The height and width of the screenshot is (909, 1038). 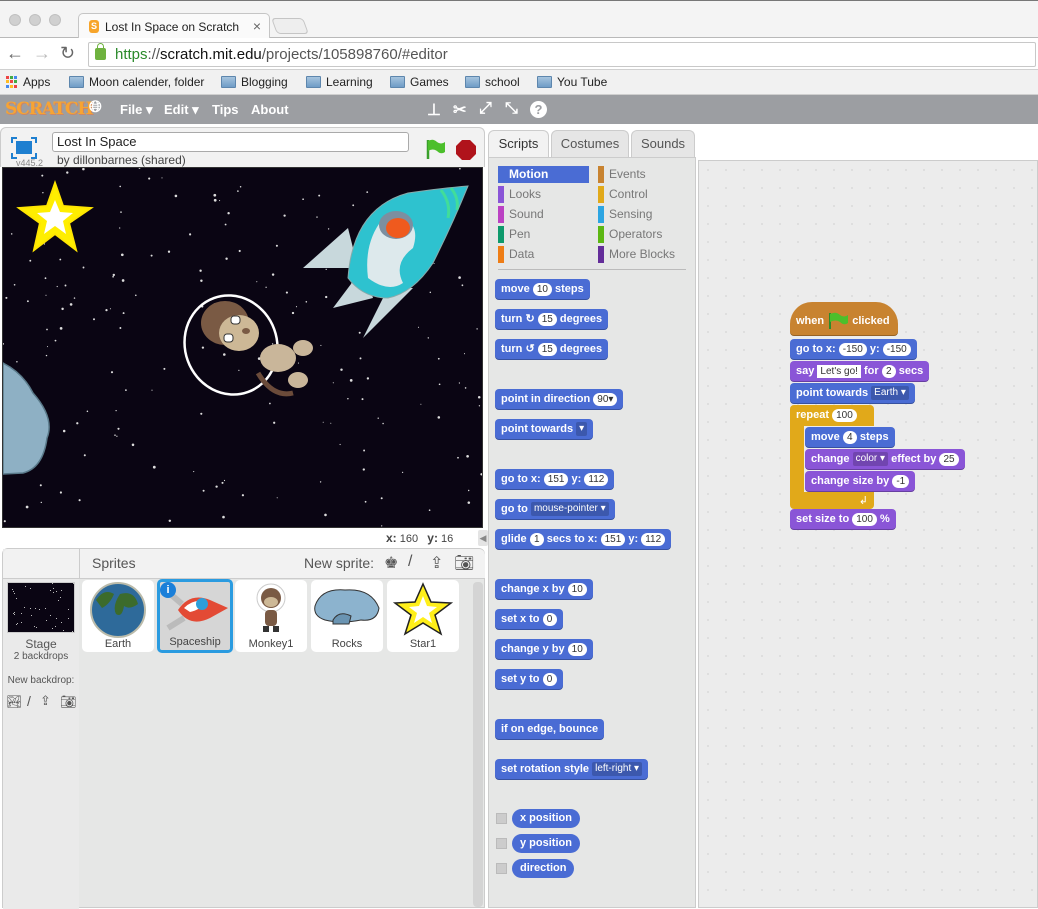 What do you see at coordinates (434, 110) in the screenshot?
I see `duplicate-stamp-icon: ⊥` at bounding box center [434, 110].